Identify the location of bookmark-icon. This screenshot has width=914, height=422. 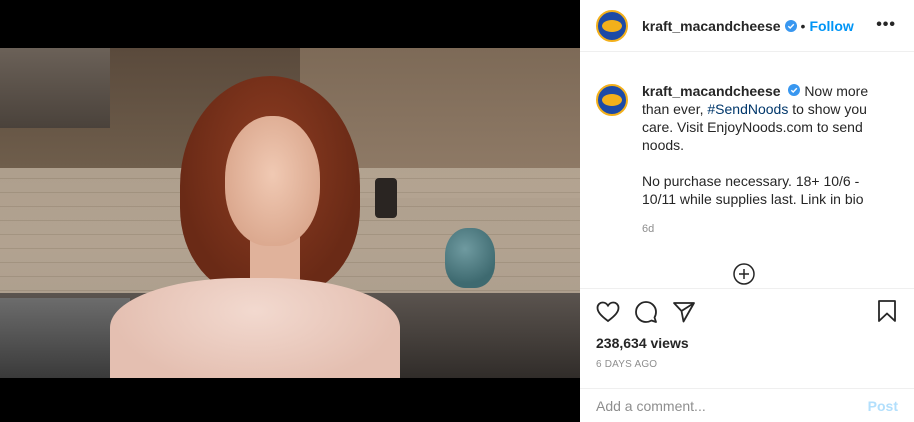
(887, 313).